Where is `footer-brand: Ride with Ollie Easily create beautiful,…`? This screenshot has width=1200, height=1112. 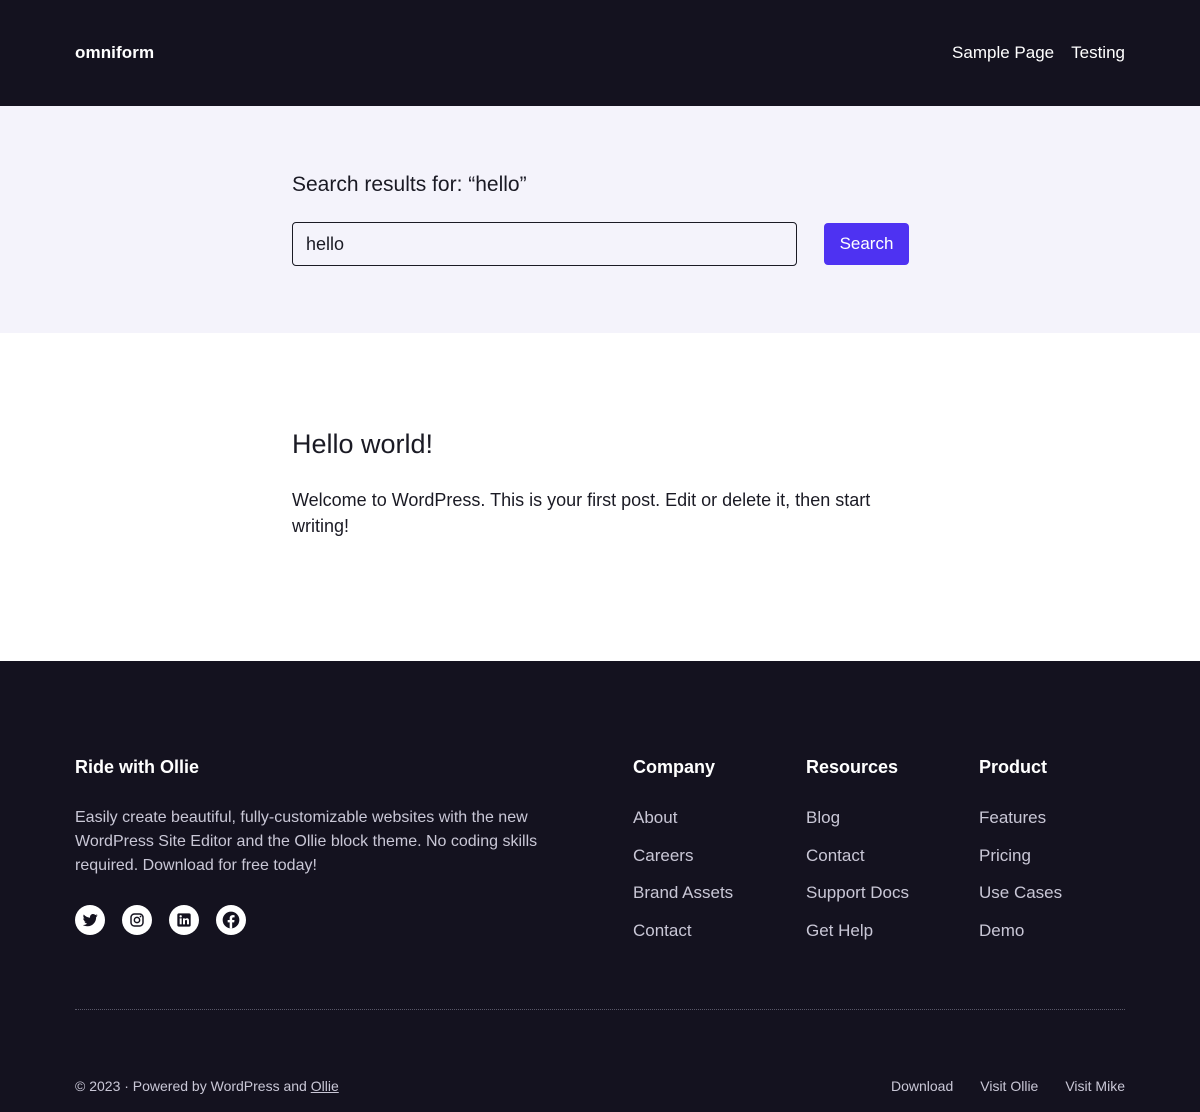
footer-brand: Ride with Ollie Easily create beautiful,… is located at coordinates (325, 845).